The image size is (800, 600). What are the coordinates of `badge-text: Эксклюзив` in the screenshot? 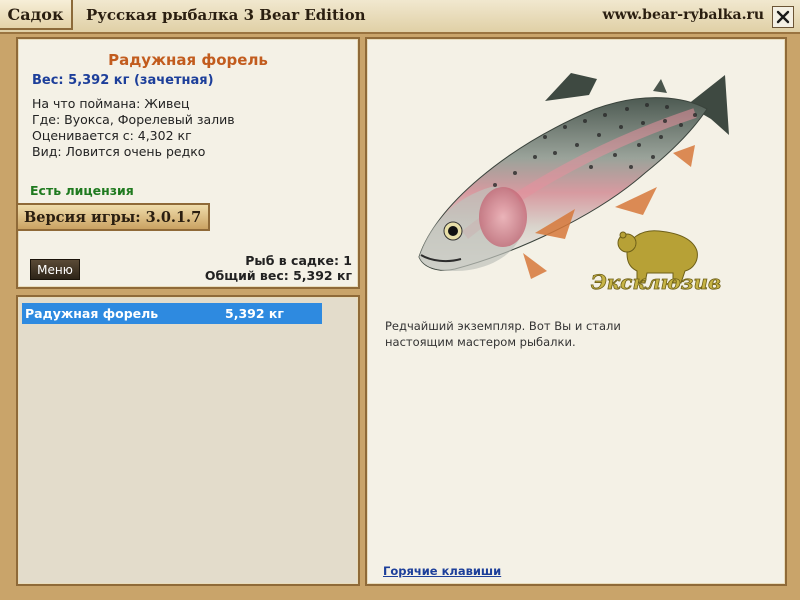 It's located at (656, 282).